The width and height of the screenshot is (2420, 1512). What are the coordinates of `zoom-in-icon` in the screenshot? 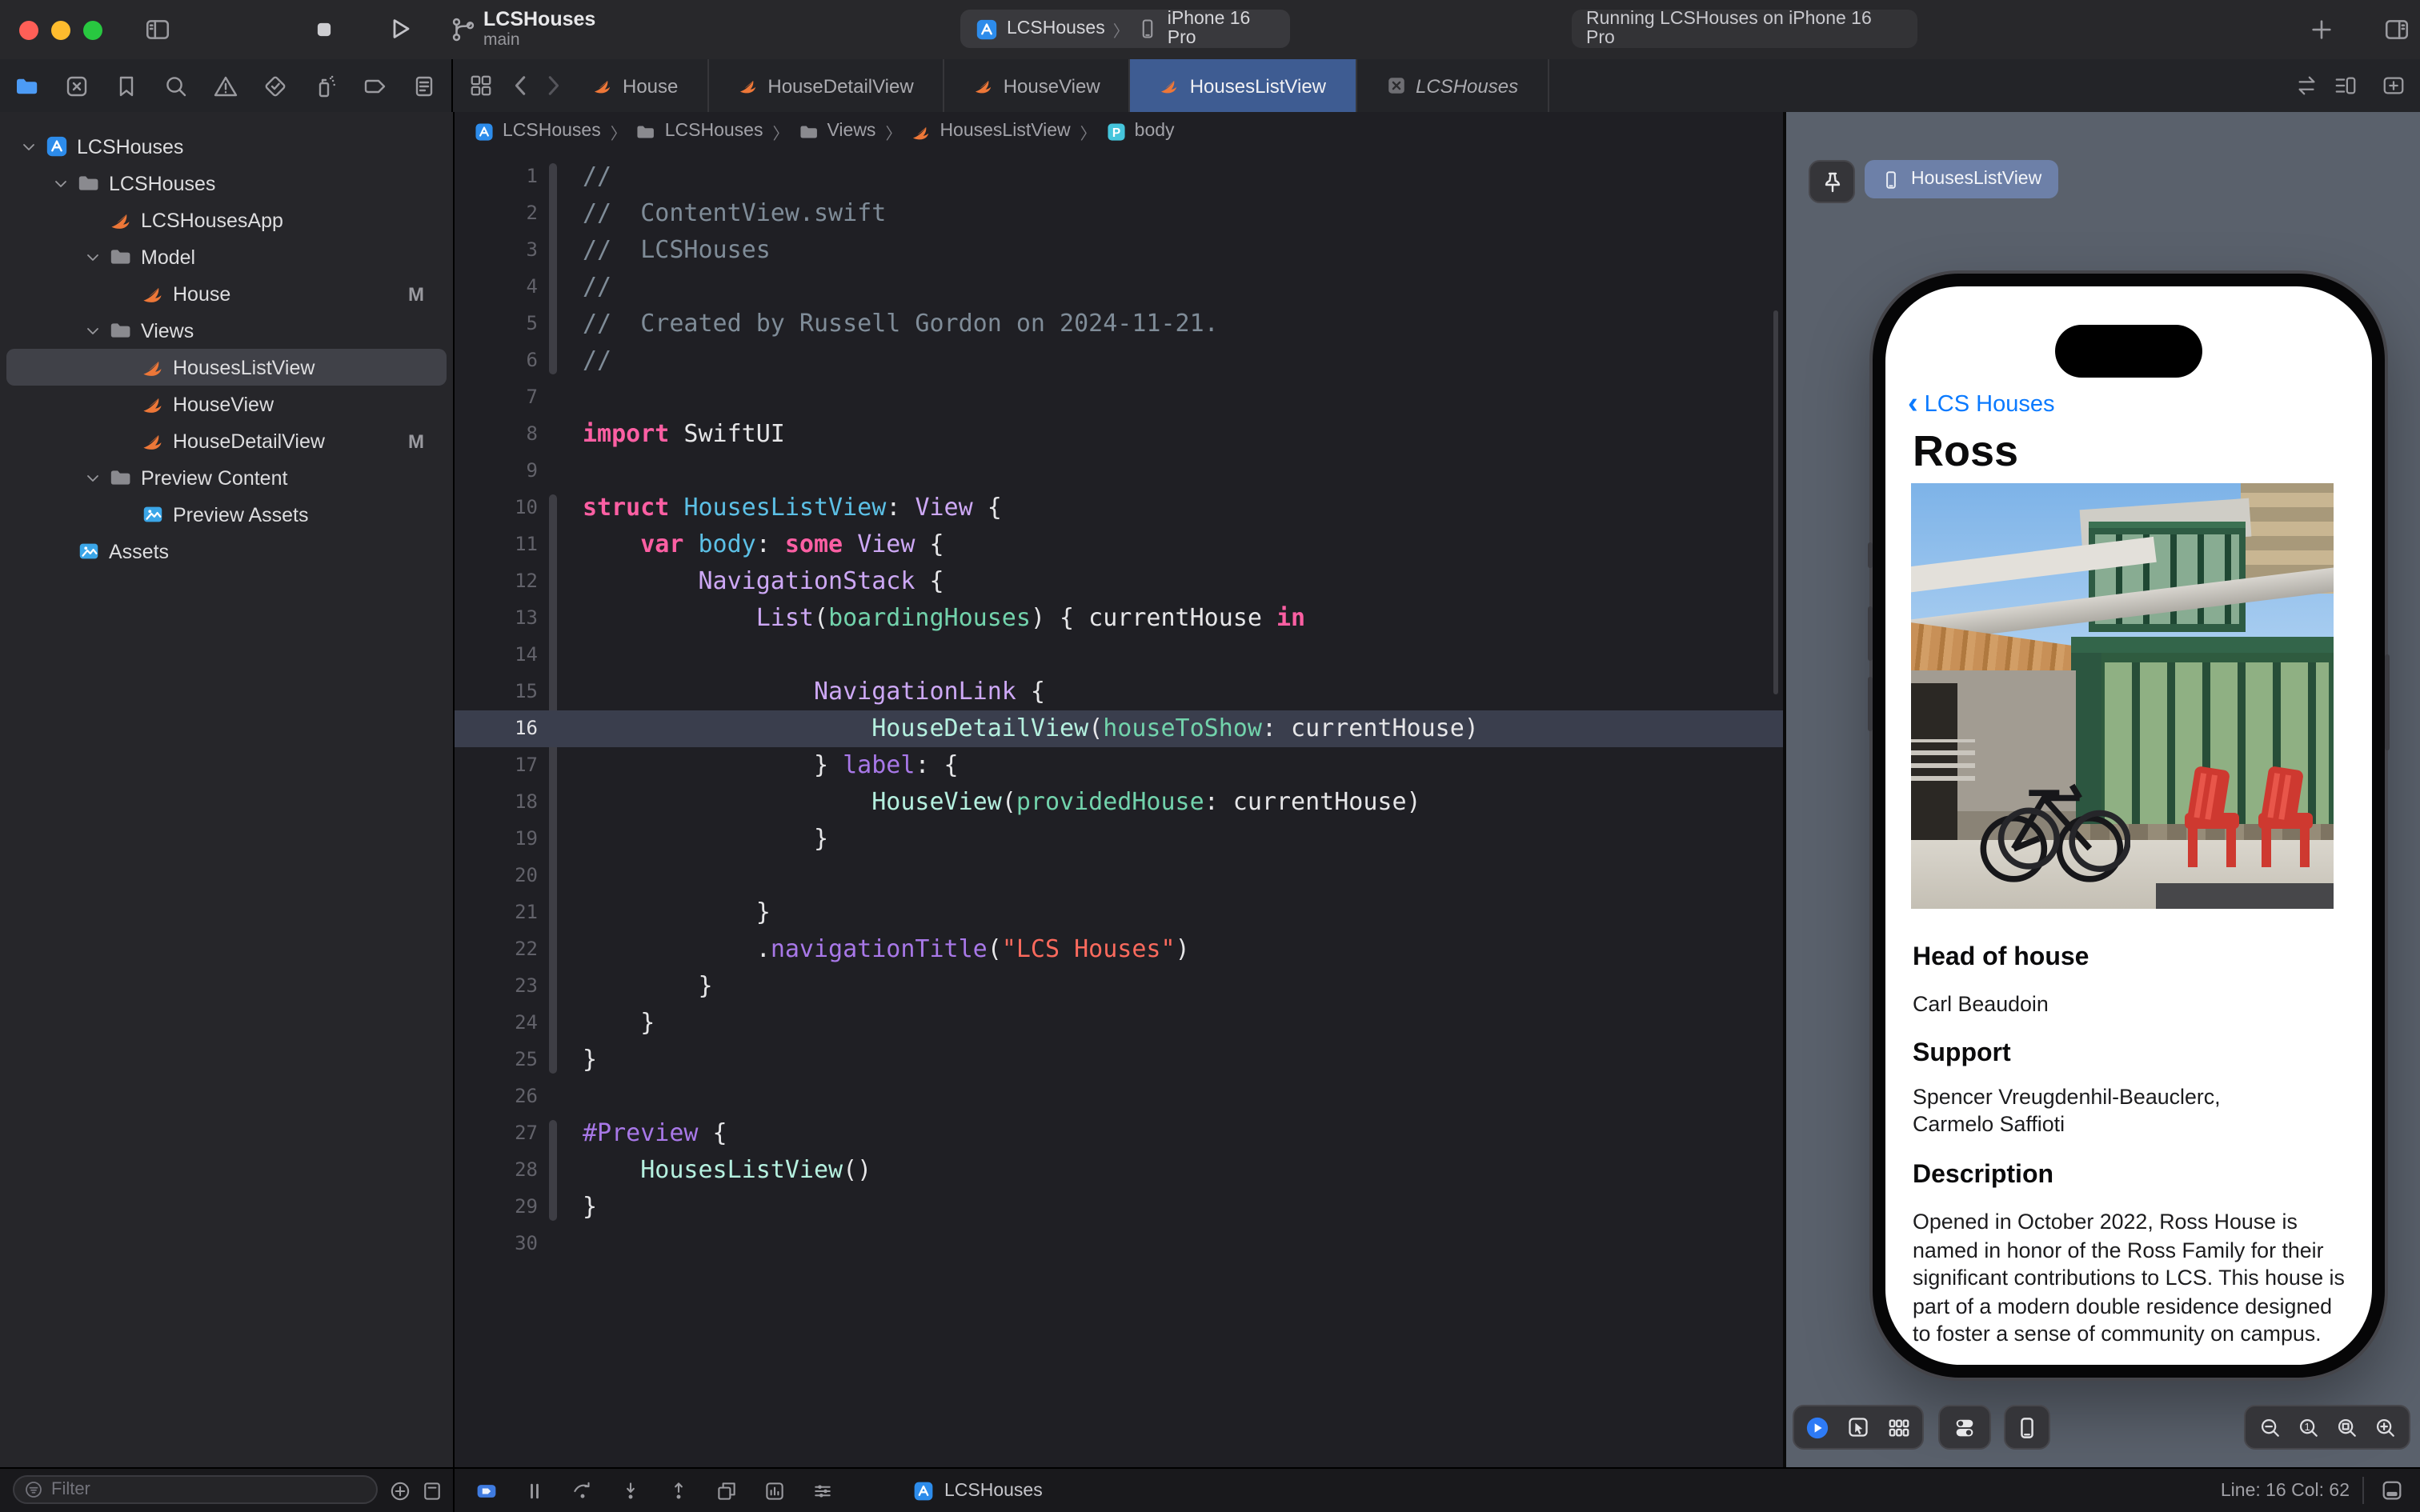 It's located at (2385, 1427).